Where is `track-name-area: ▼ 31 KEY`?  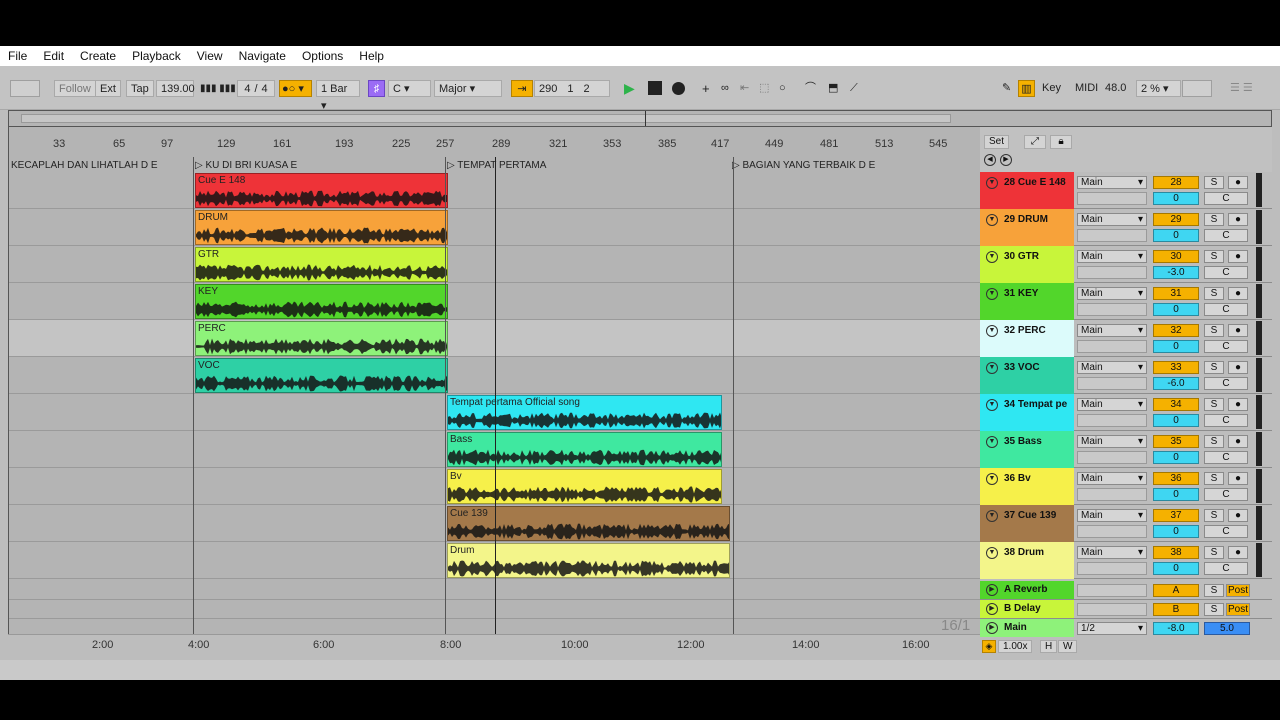
track-name-area: ▼ 31 KEY is located at coordinates (1027, 301).